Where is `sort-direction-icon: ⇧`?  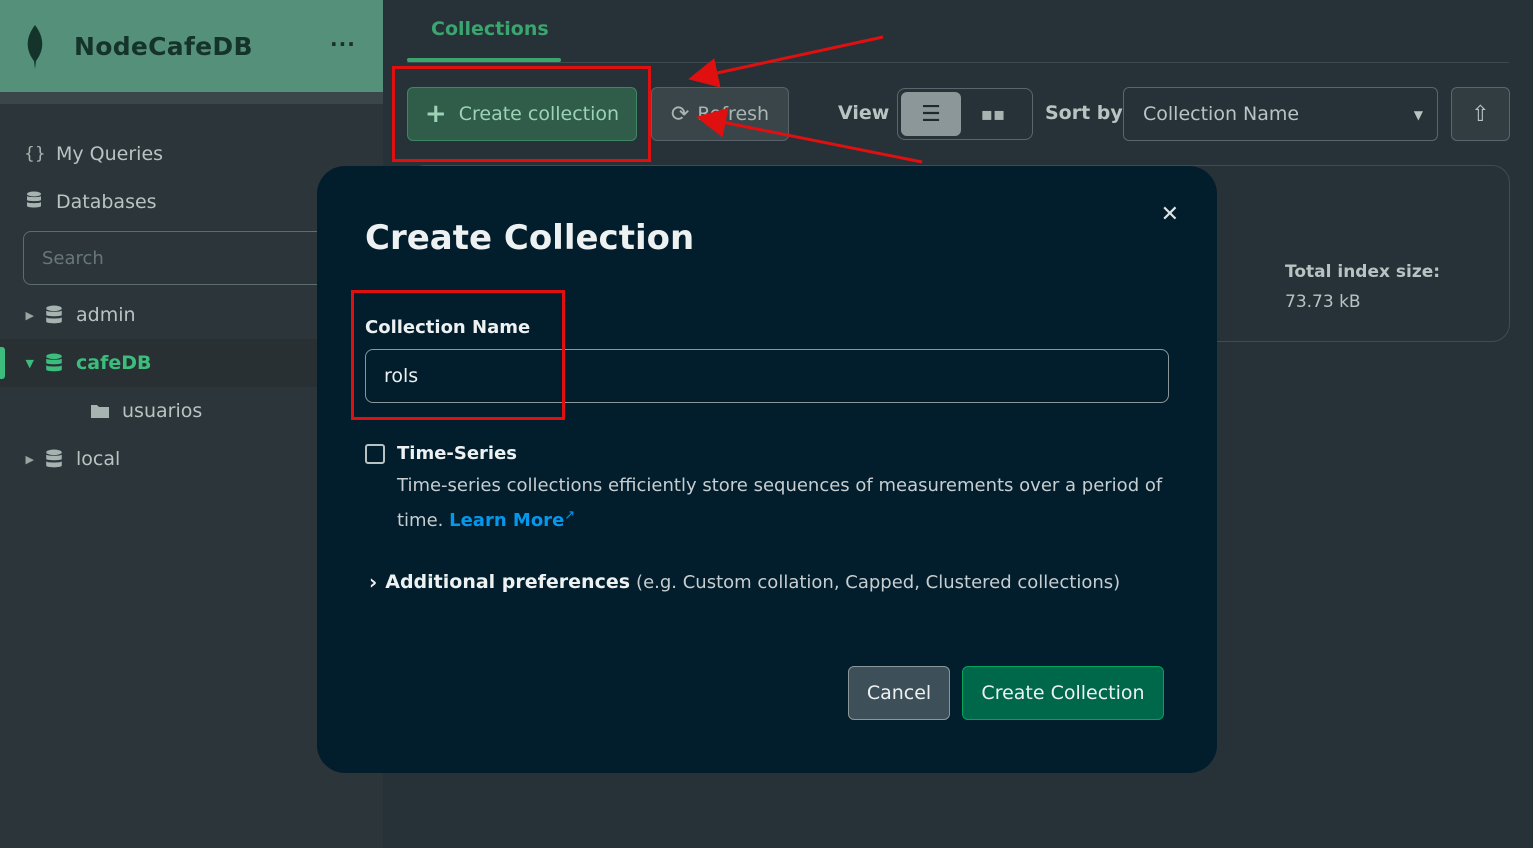 sort-direction-icon: ⇧ is located at coordinates (1480, 114).